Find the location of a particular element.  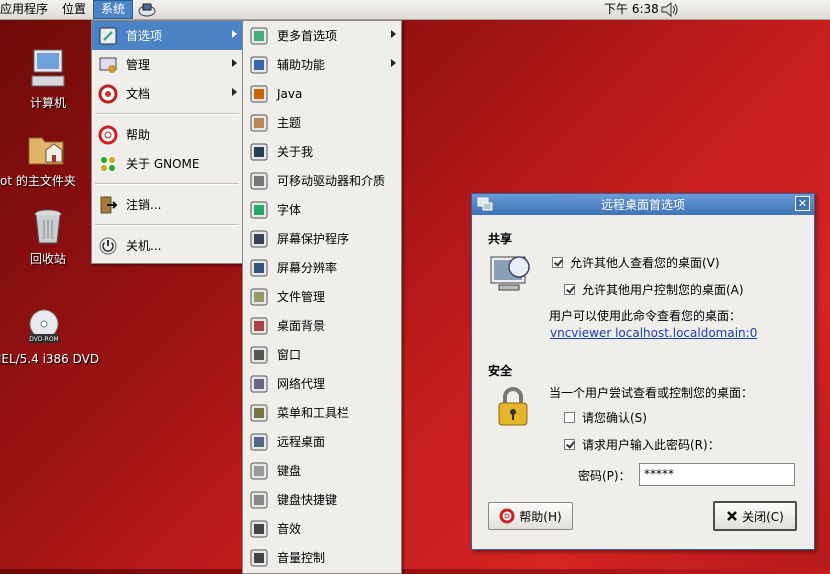

network-proxy-icon is located at coordinates (259, 383).